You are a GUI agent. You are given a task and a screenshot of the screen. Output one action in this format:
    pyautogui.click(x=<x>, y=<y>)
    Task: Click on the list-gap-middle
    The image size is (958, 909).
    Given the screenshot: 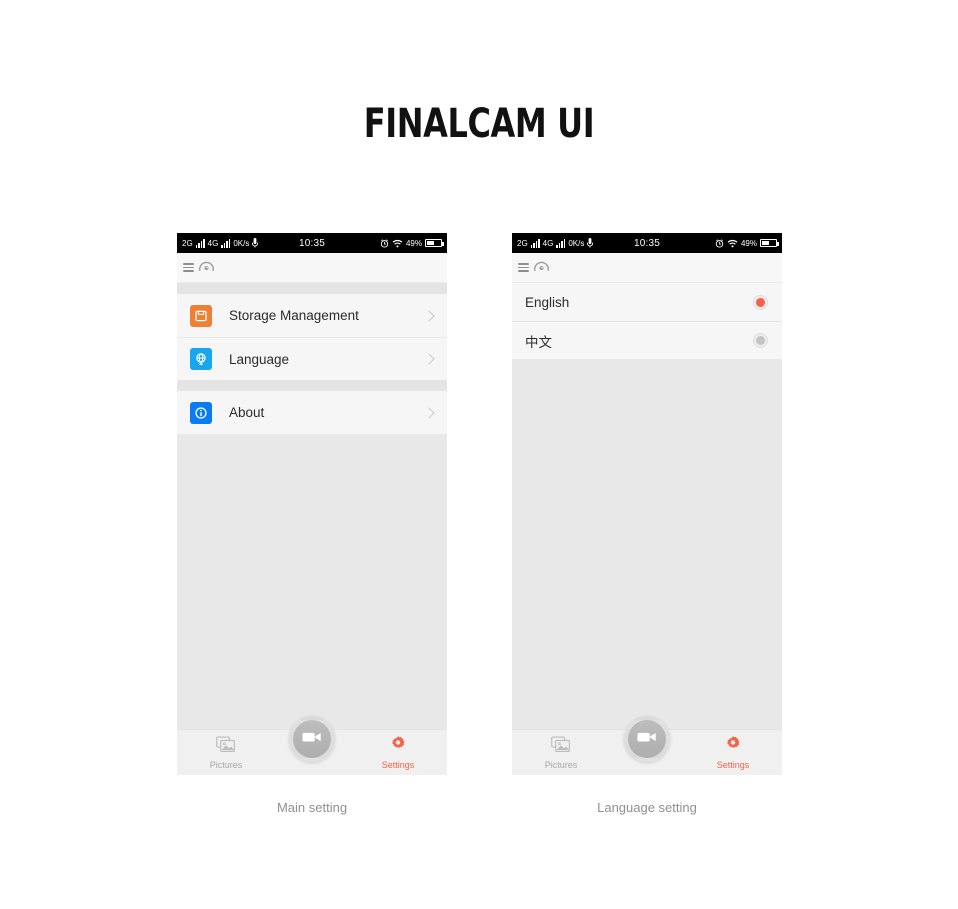 What is the action you would take?
    pyautogui.click(x=312, y=385)
    